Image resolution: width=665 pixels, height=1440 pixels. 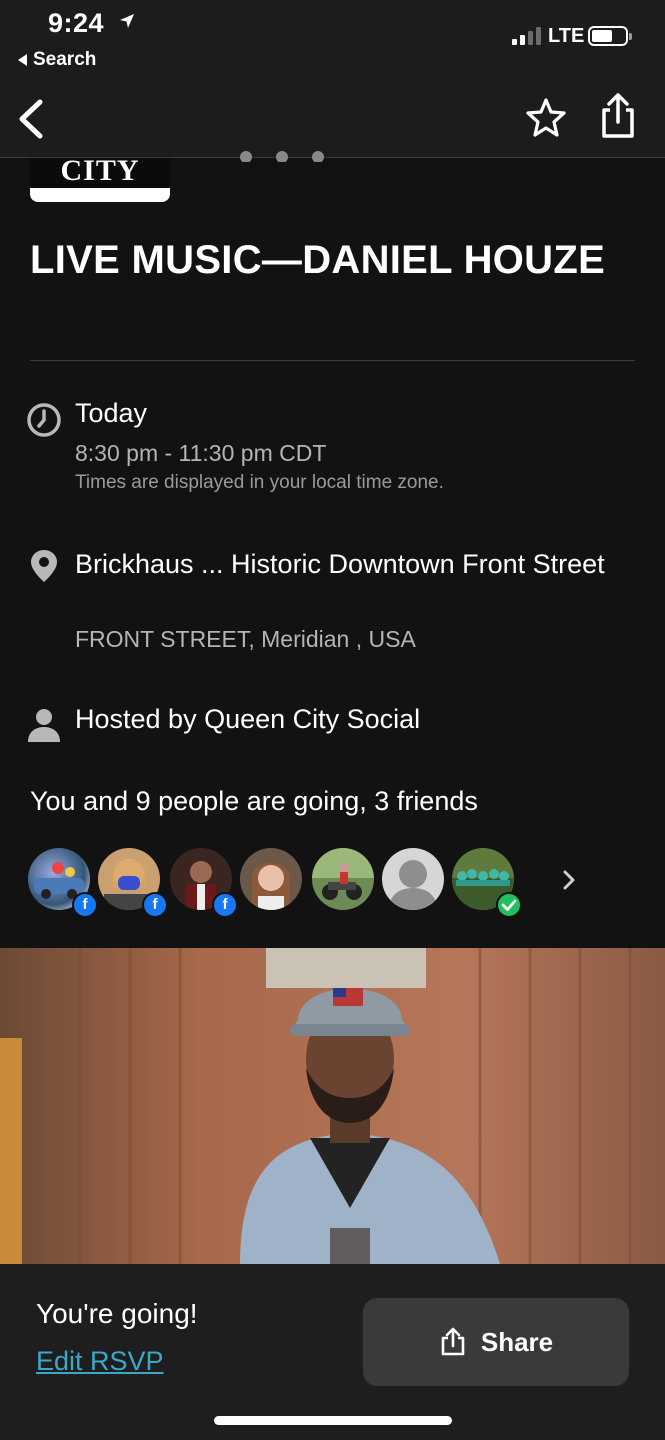 What do you see at coordinates (76, 23) in the screenshot?
I see `status-time: 9:24` at bounding box center [76, 23].